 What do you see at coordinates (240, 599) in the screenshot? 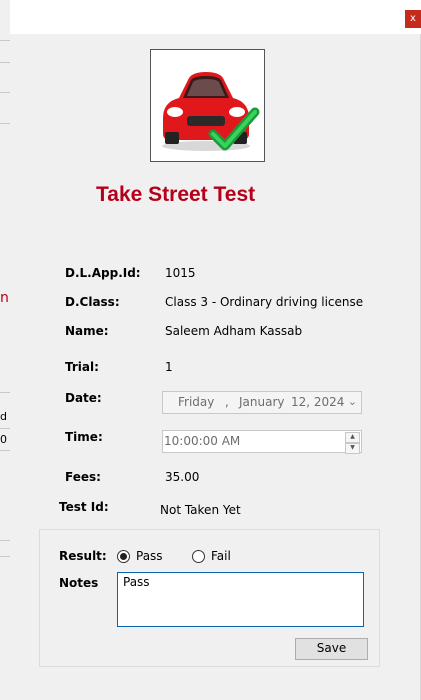
I see `notes-textarea: Pass` at bounding box center [240, 599].